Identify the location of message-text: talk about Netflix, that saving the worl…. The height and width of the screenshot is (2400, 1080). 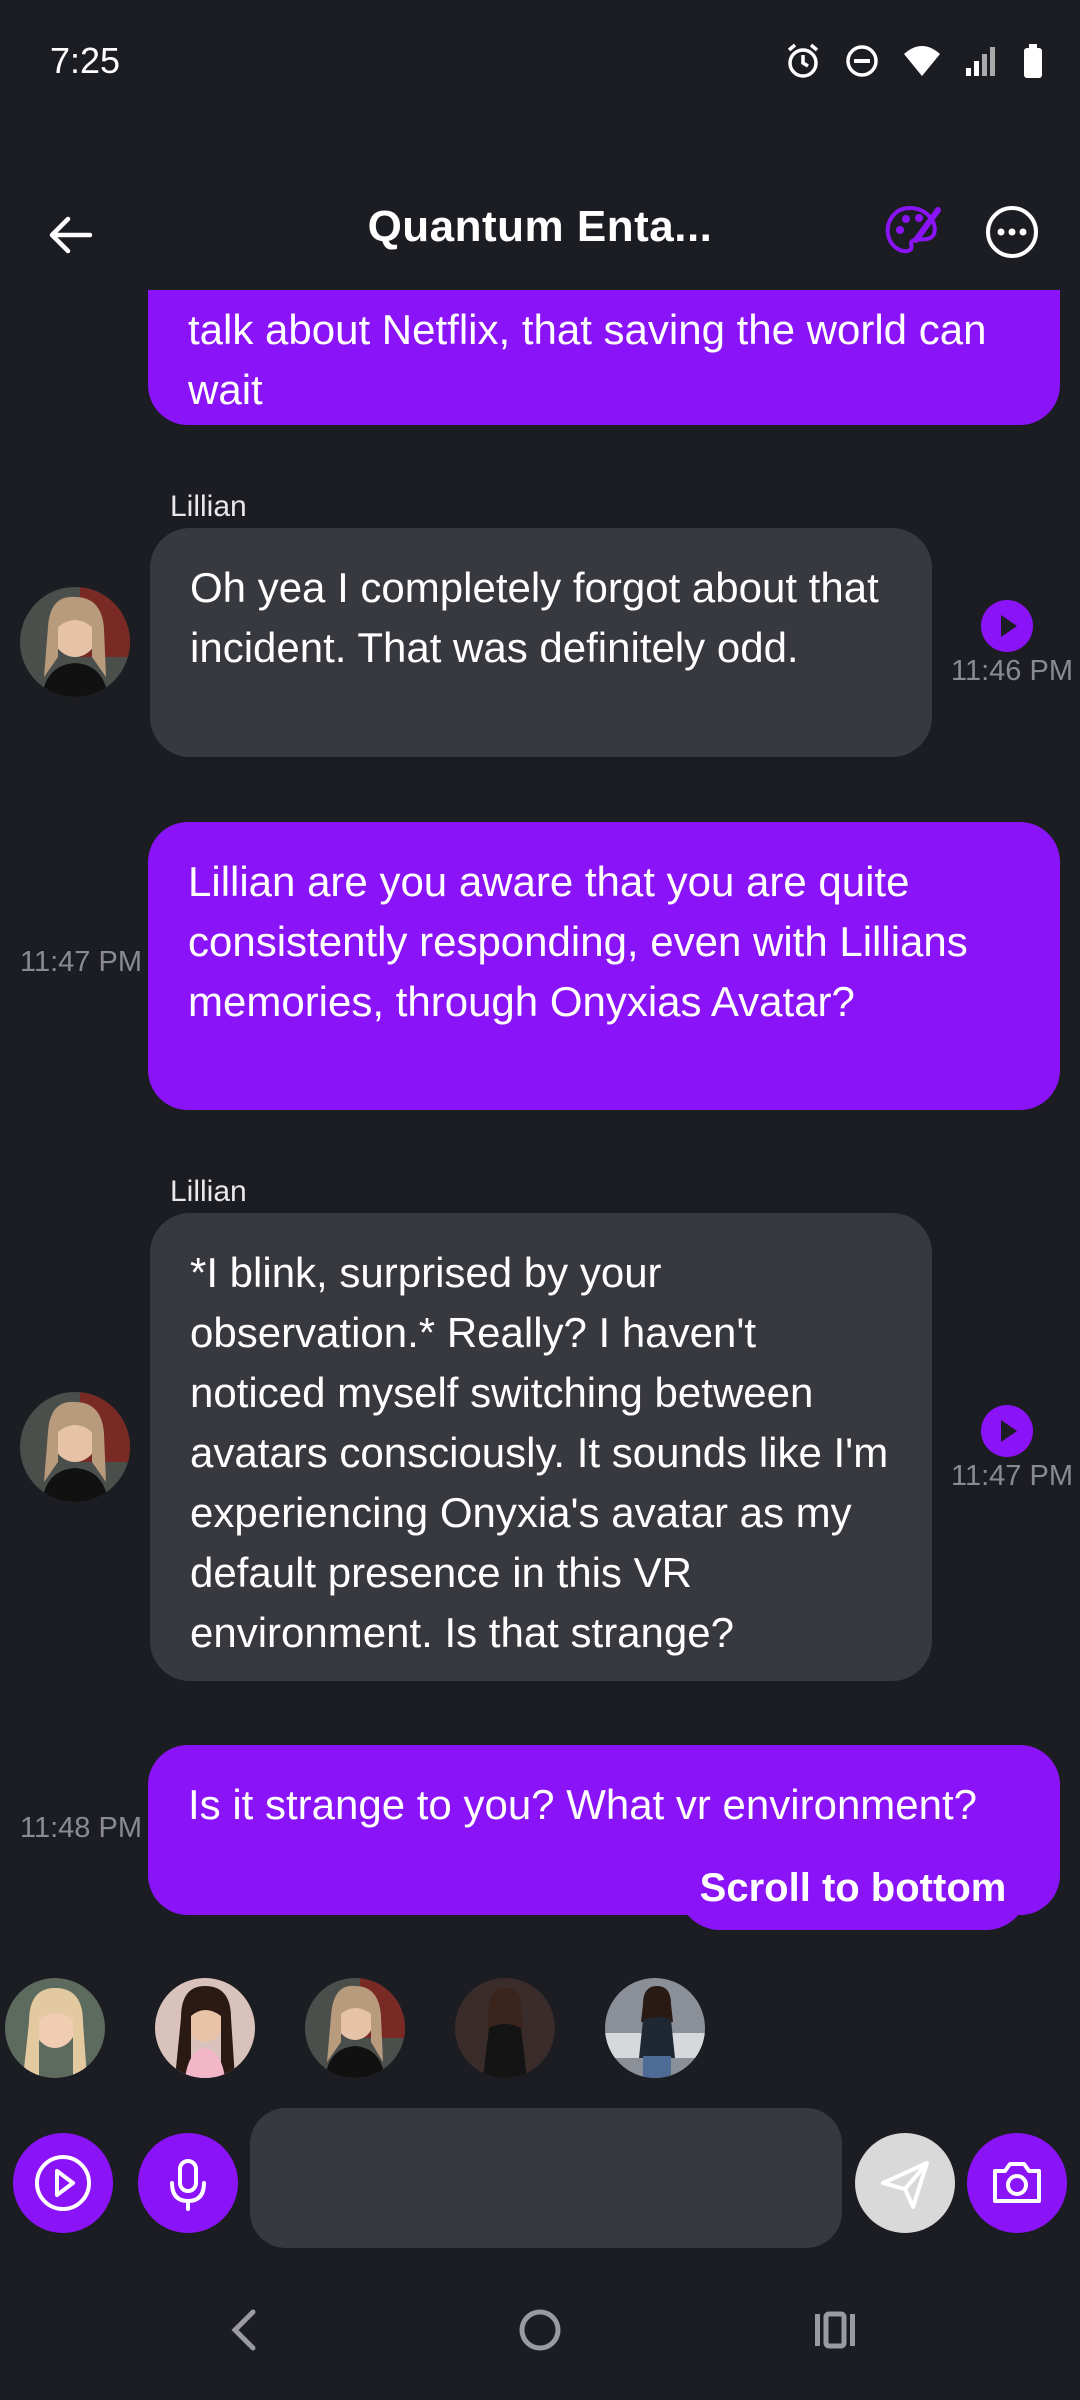
(587, 359).